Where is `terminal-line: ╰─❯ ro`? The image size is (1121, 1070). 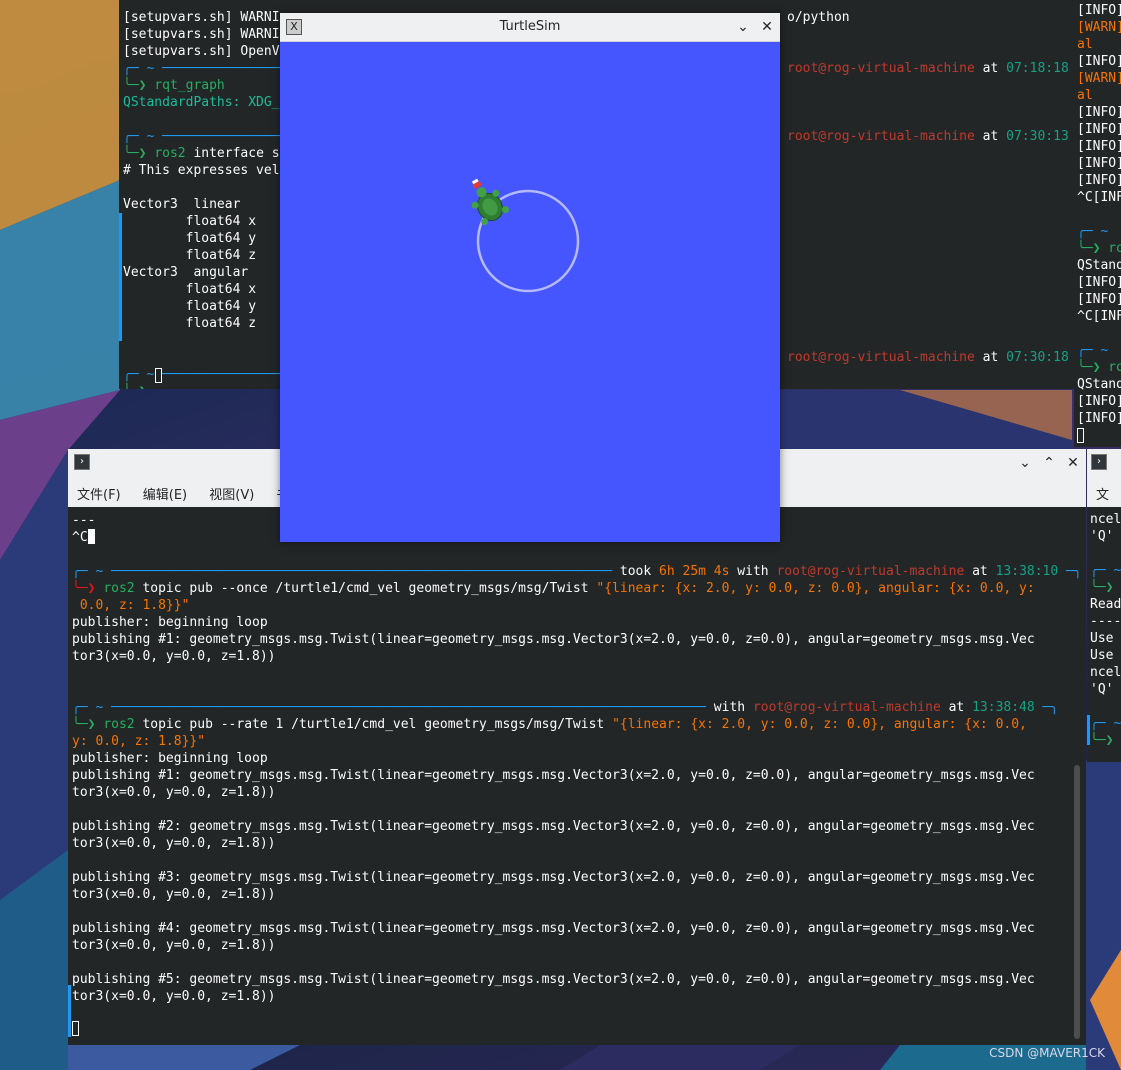
terminal-line: ╰─❯ ro is located at coordinates (1099, 248).